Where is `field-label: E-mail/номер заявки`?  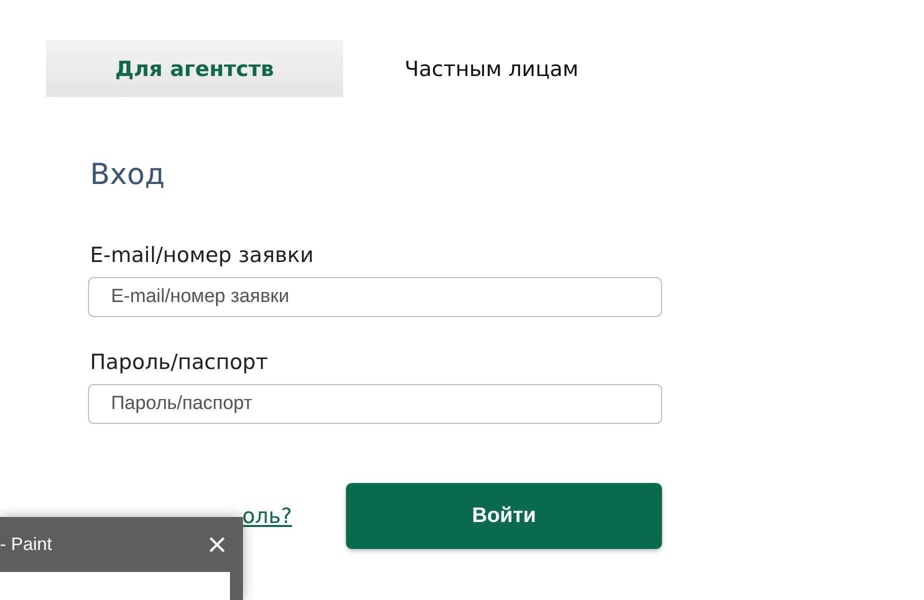
field-label: E-mail/номер заявки is located at coordinates (202, 255).